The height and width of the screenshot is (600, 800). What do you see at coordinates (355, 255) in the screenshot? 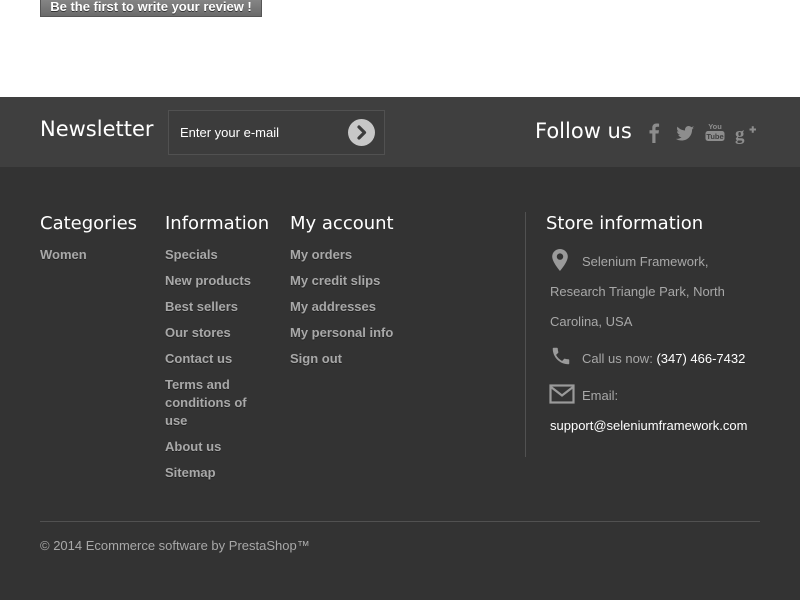
I see `account-link-orders: My orders` at bounding box center [355, 255].